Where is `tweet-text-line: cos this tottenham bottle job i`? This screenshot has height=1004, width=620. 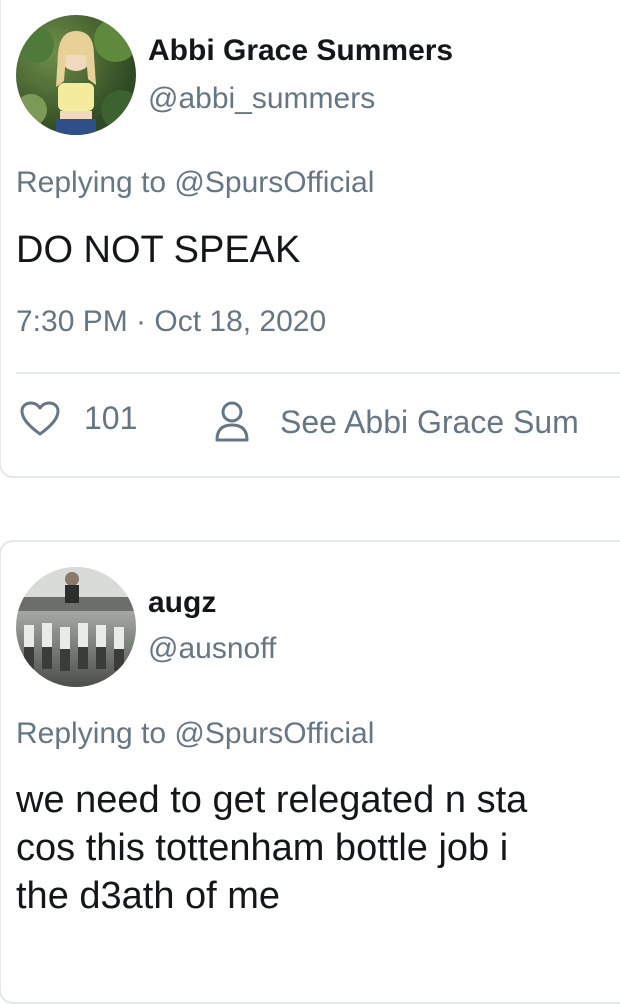 tweet-text-line: cos this tottenham bottle job i is located at coordinates (262, 848).